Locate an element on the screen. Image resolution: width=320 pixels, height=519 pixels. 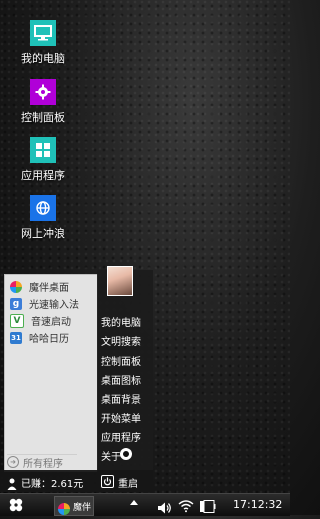
start-button-icon is located at coordinates (16, 505).